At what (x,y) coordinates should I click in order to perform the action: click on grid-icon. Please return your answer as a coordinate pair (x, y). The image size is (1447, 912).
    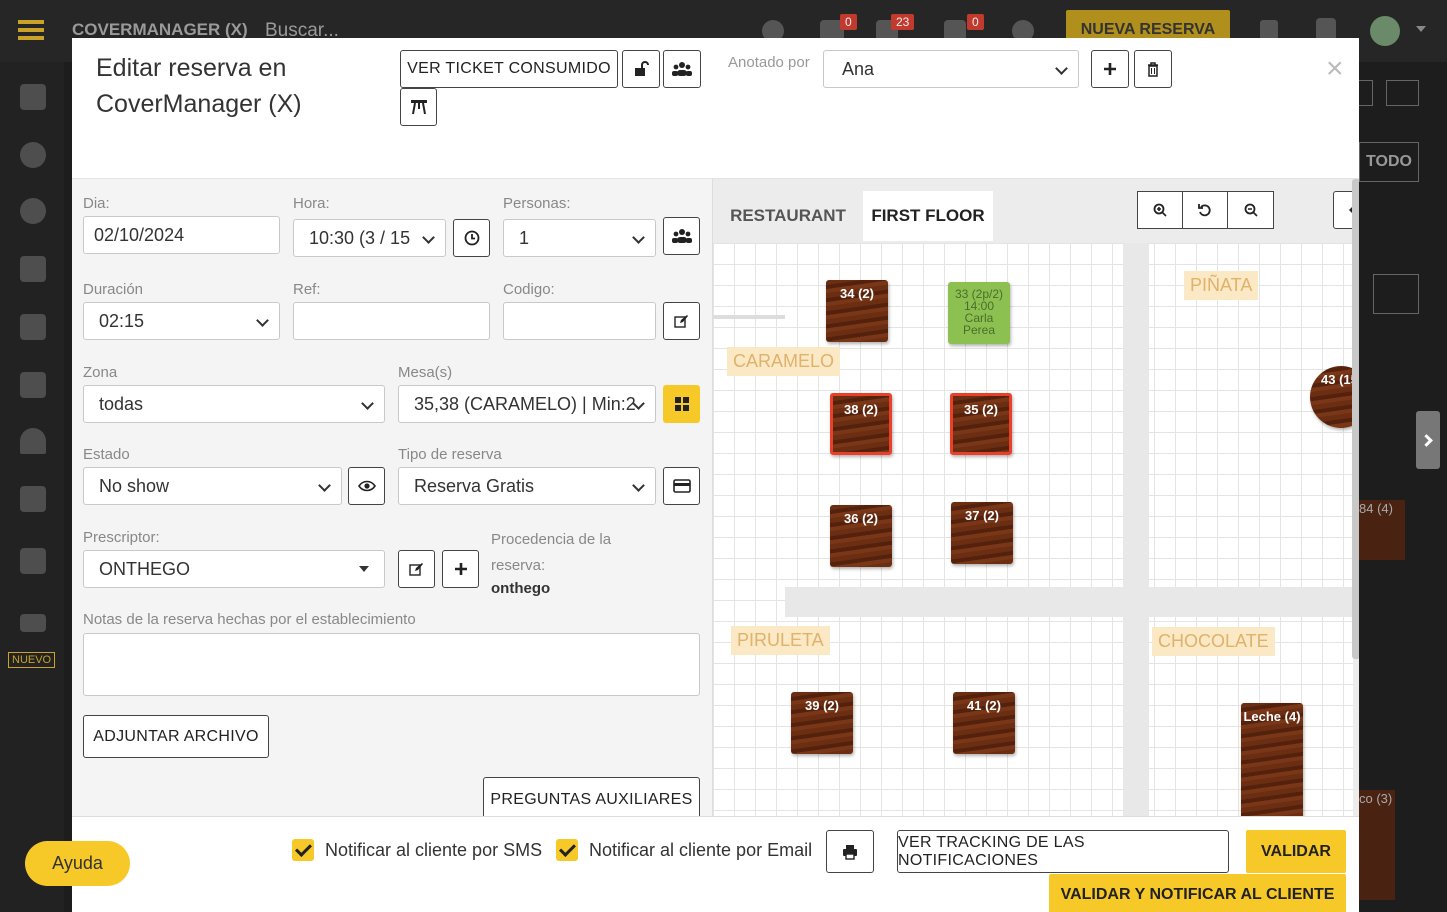
    Looking at the image, I should click on (681, 404).